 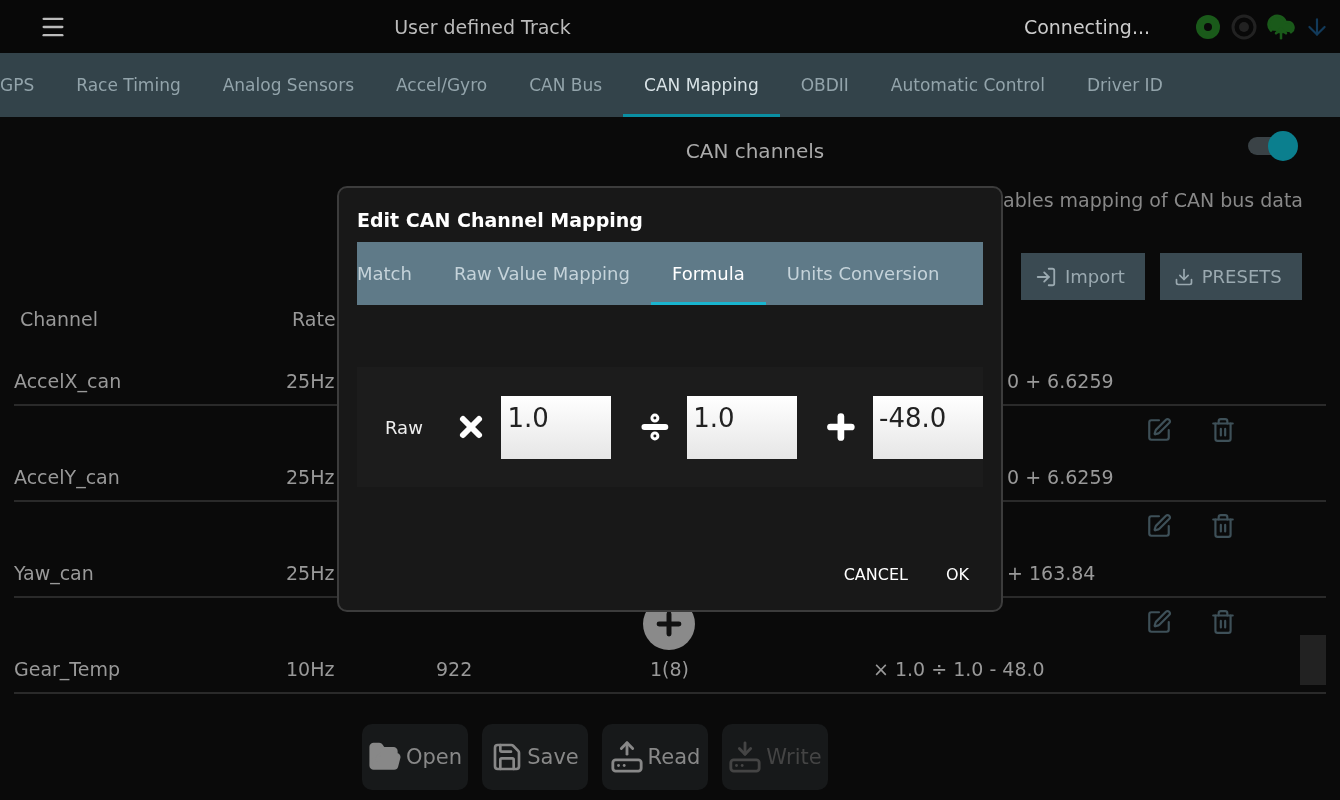 What do you see at coordinates (442, 85) in the screenshot?
I see `tab: Accel/Gyro` at bounding box center [442, 85].